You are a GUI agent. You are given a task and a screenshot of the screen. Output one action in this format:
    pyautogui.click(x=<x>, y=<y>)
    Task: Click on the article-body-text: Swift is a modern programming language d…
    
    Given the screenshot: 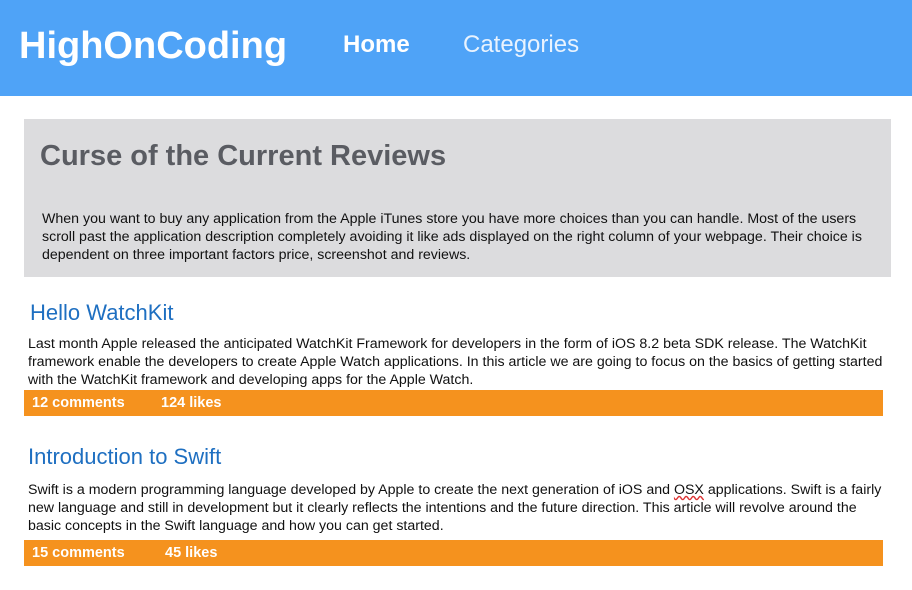 What is the action you would take?
    pyautogui.click(x=351, y=490)
    